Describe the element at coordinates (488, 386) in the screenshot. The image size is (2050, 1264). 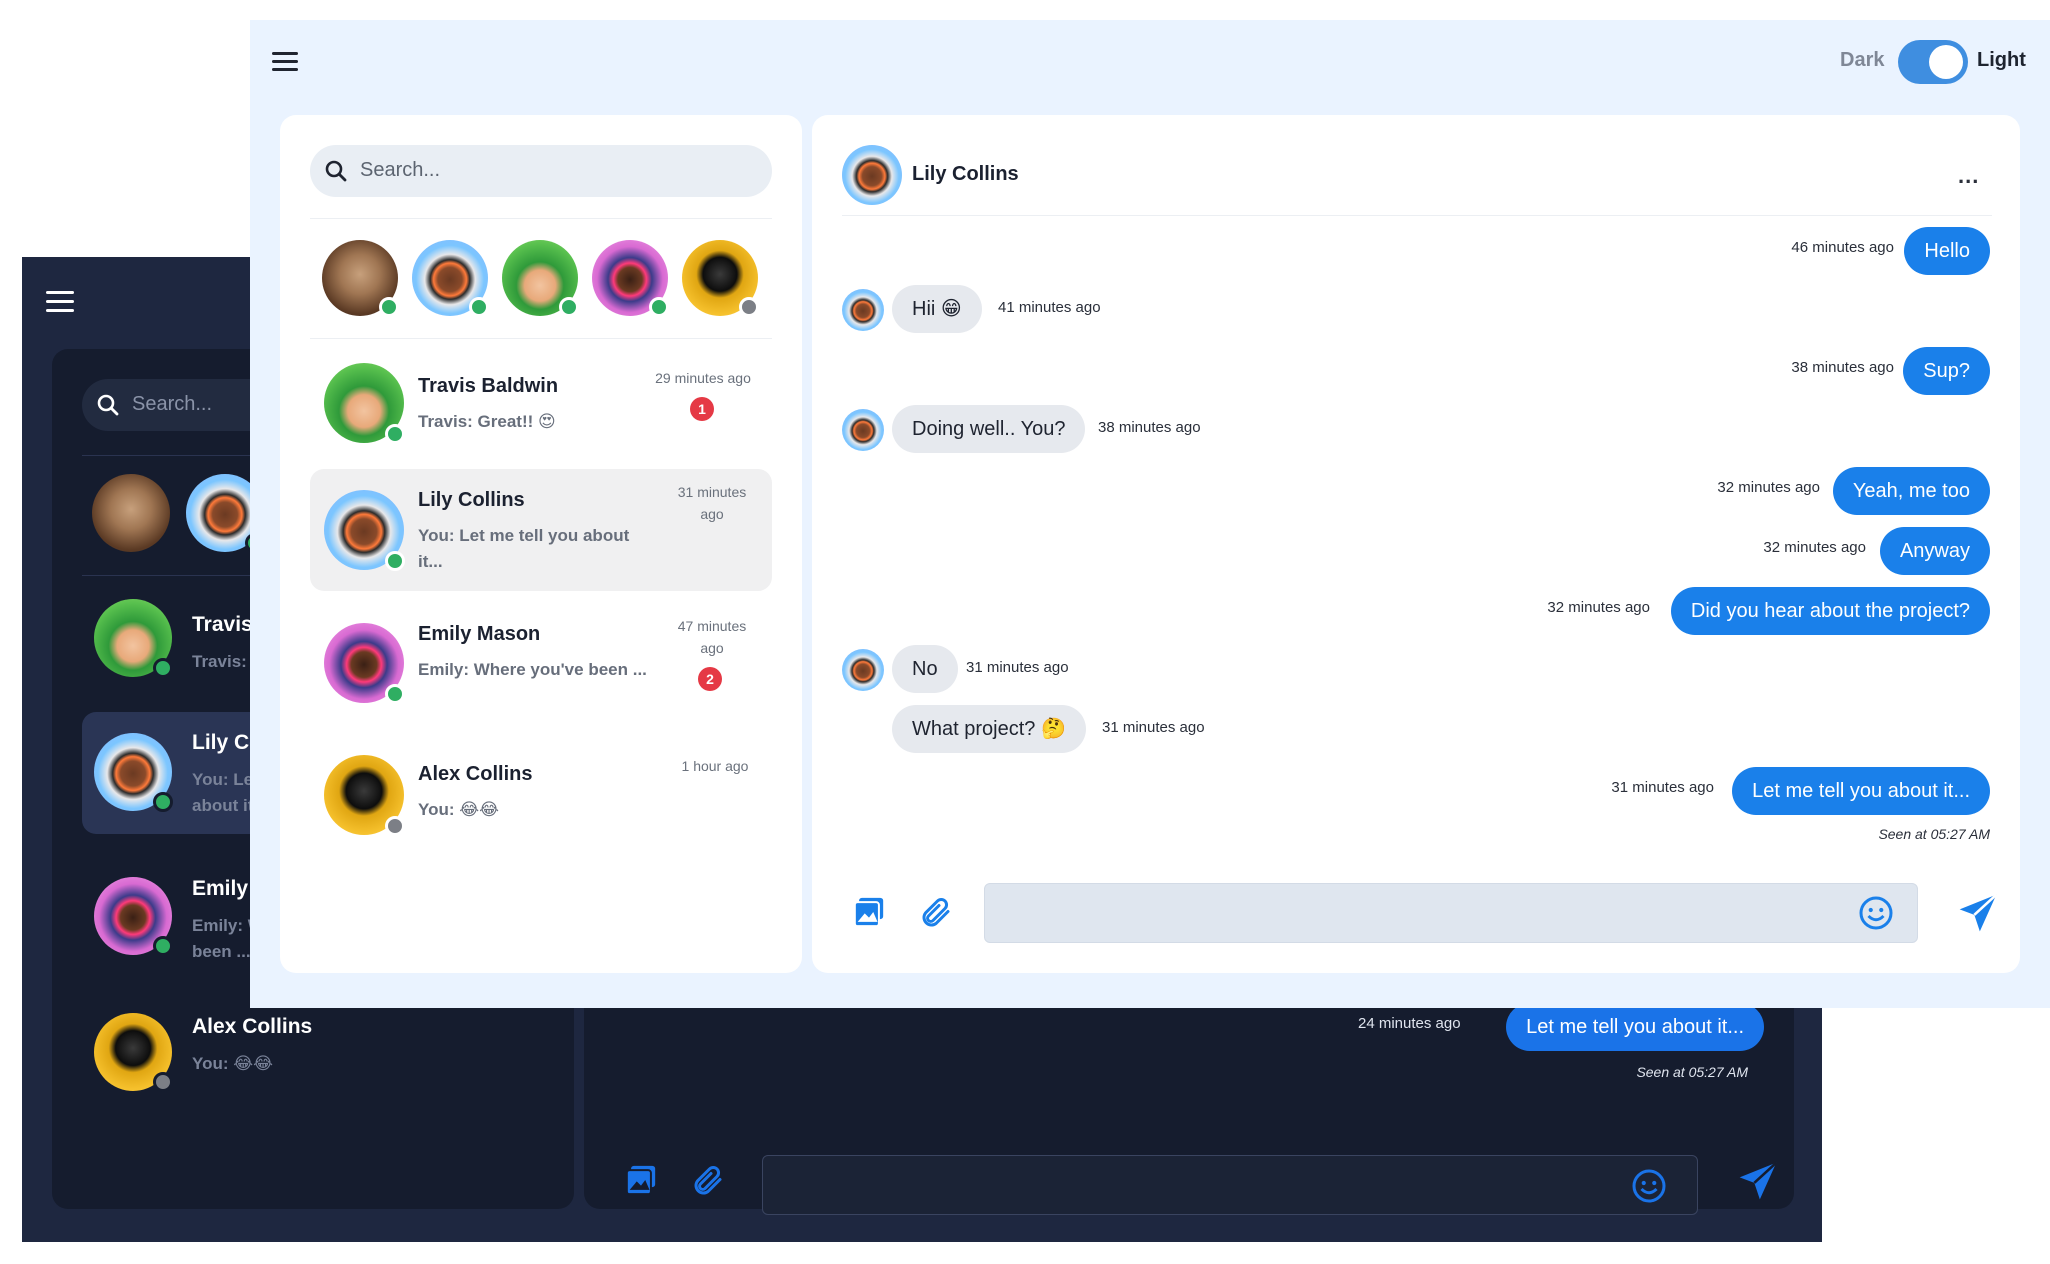
I see `conversation-name: Travis Baldwin` at that location.